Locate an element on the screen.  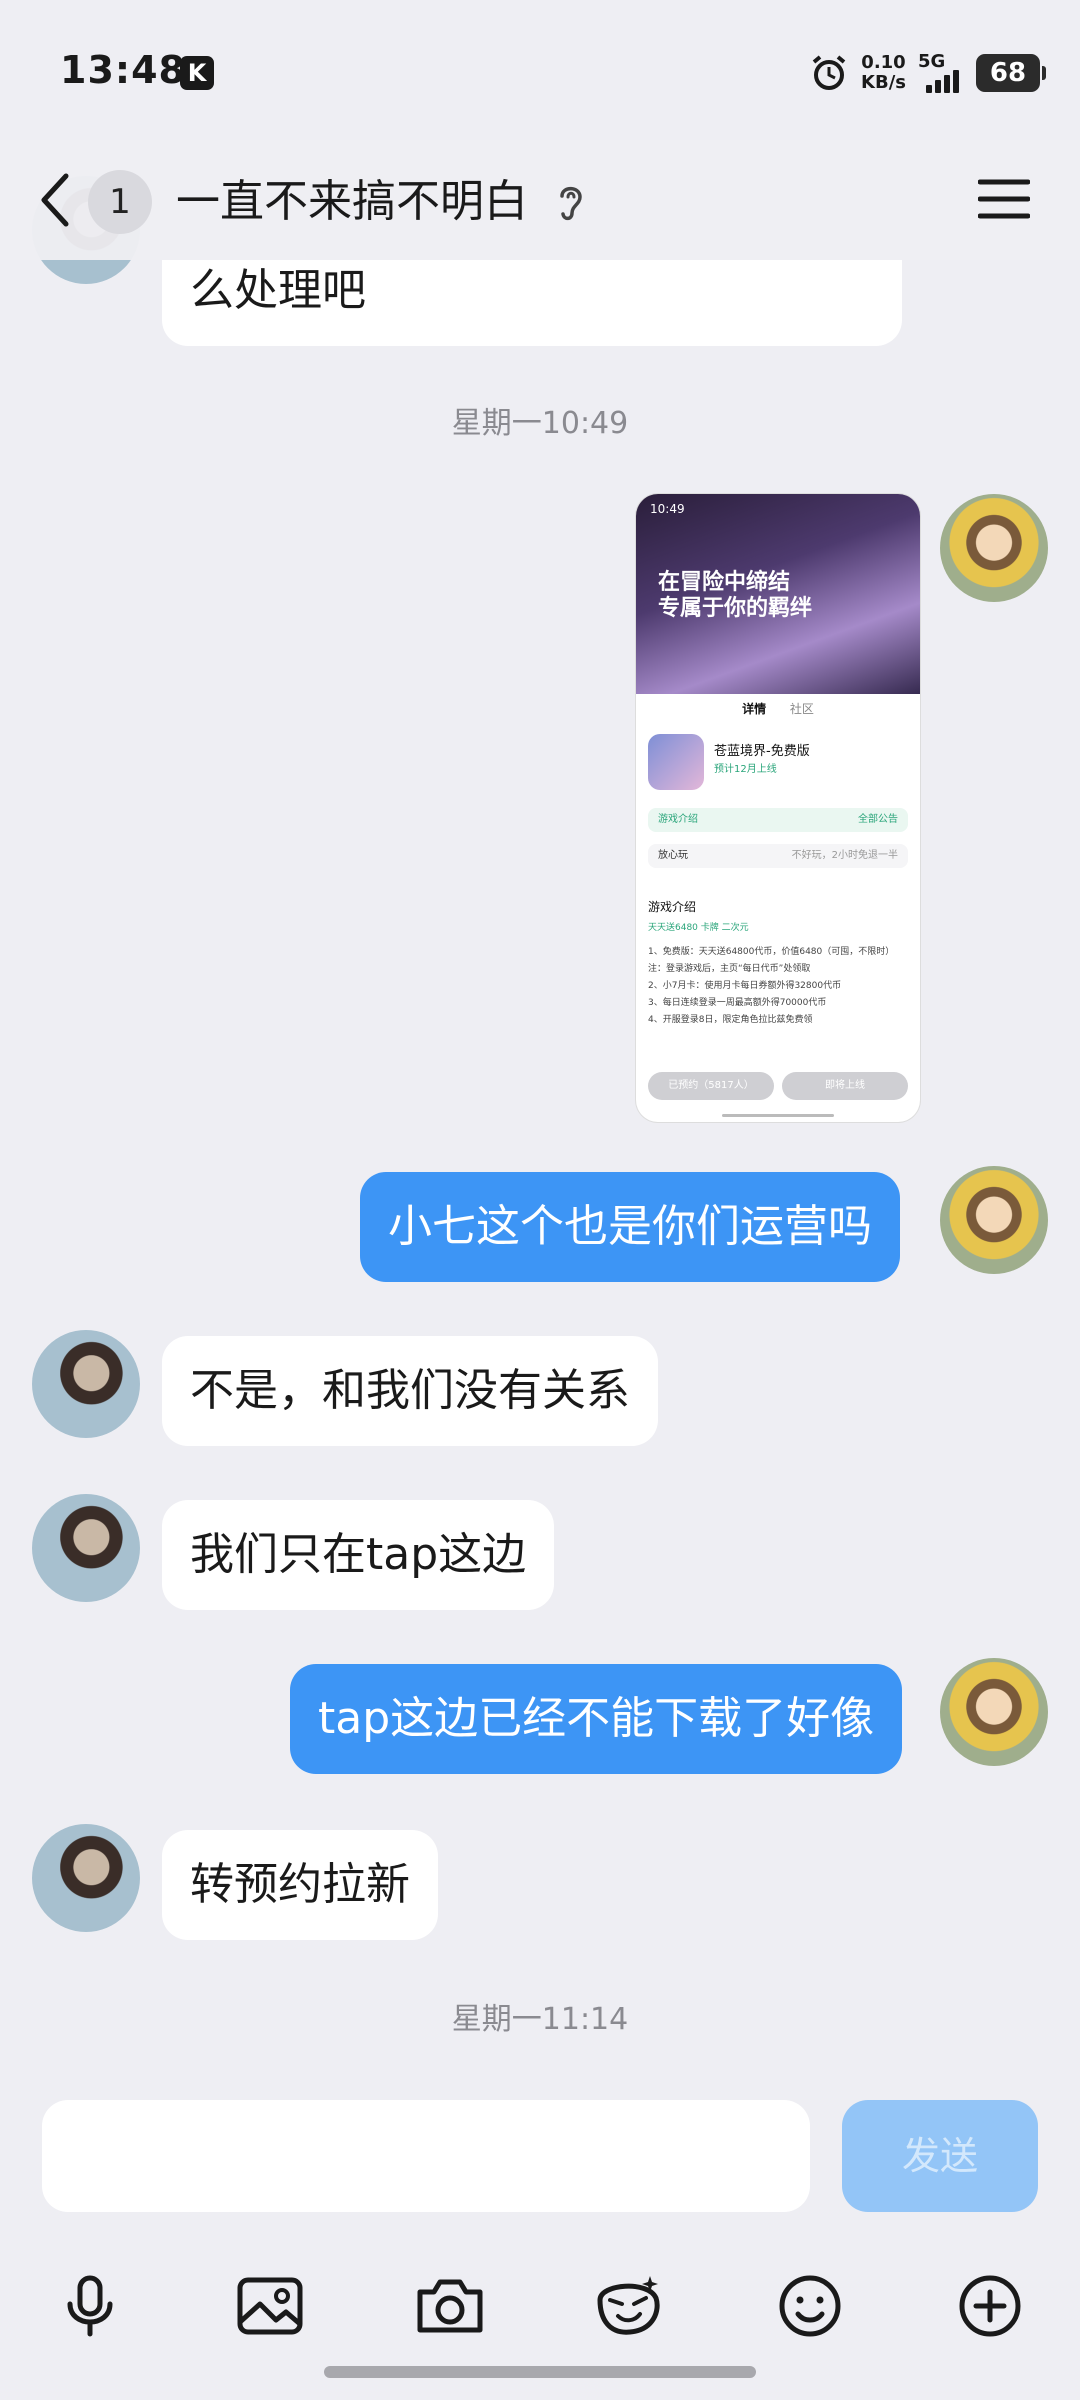
chat-title: 一直不来搞不明白 is located at coordinates (352, 202).